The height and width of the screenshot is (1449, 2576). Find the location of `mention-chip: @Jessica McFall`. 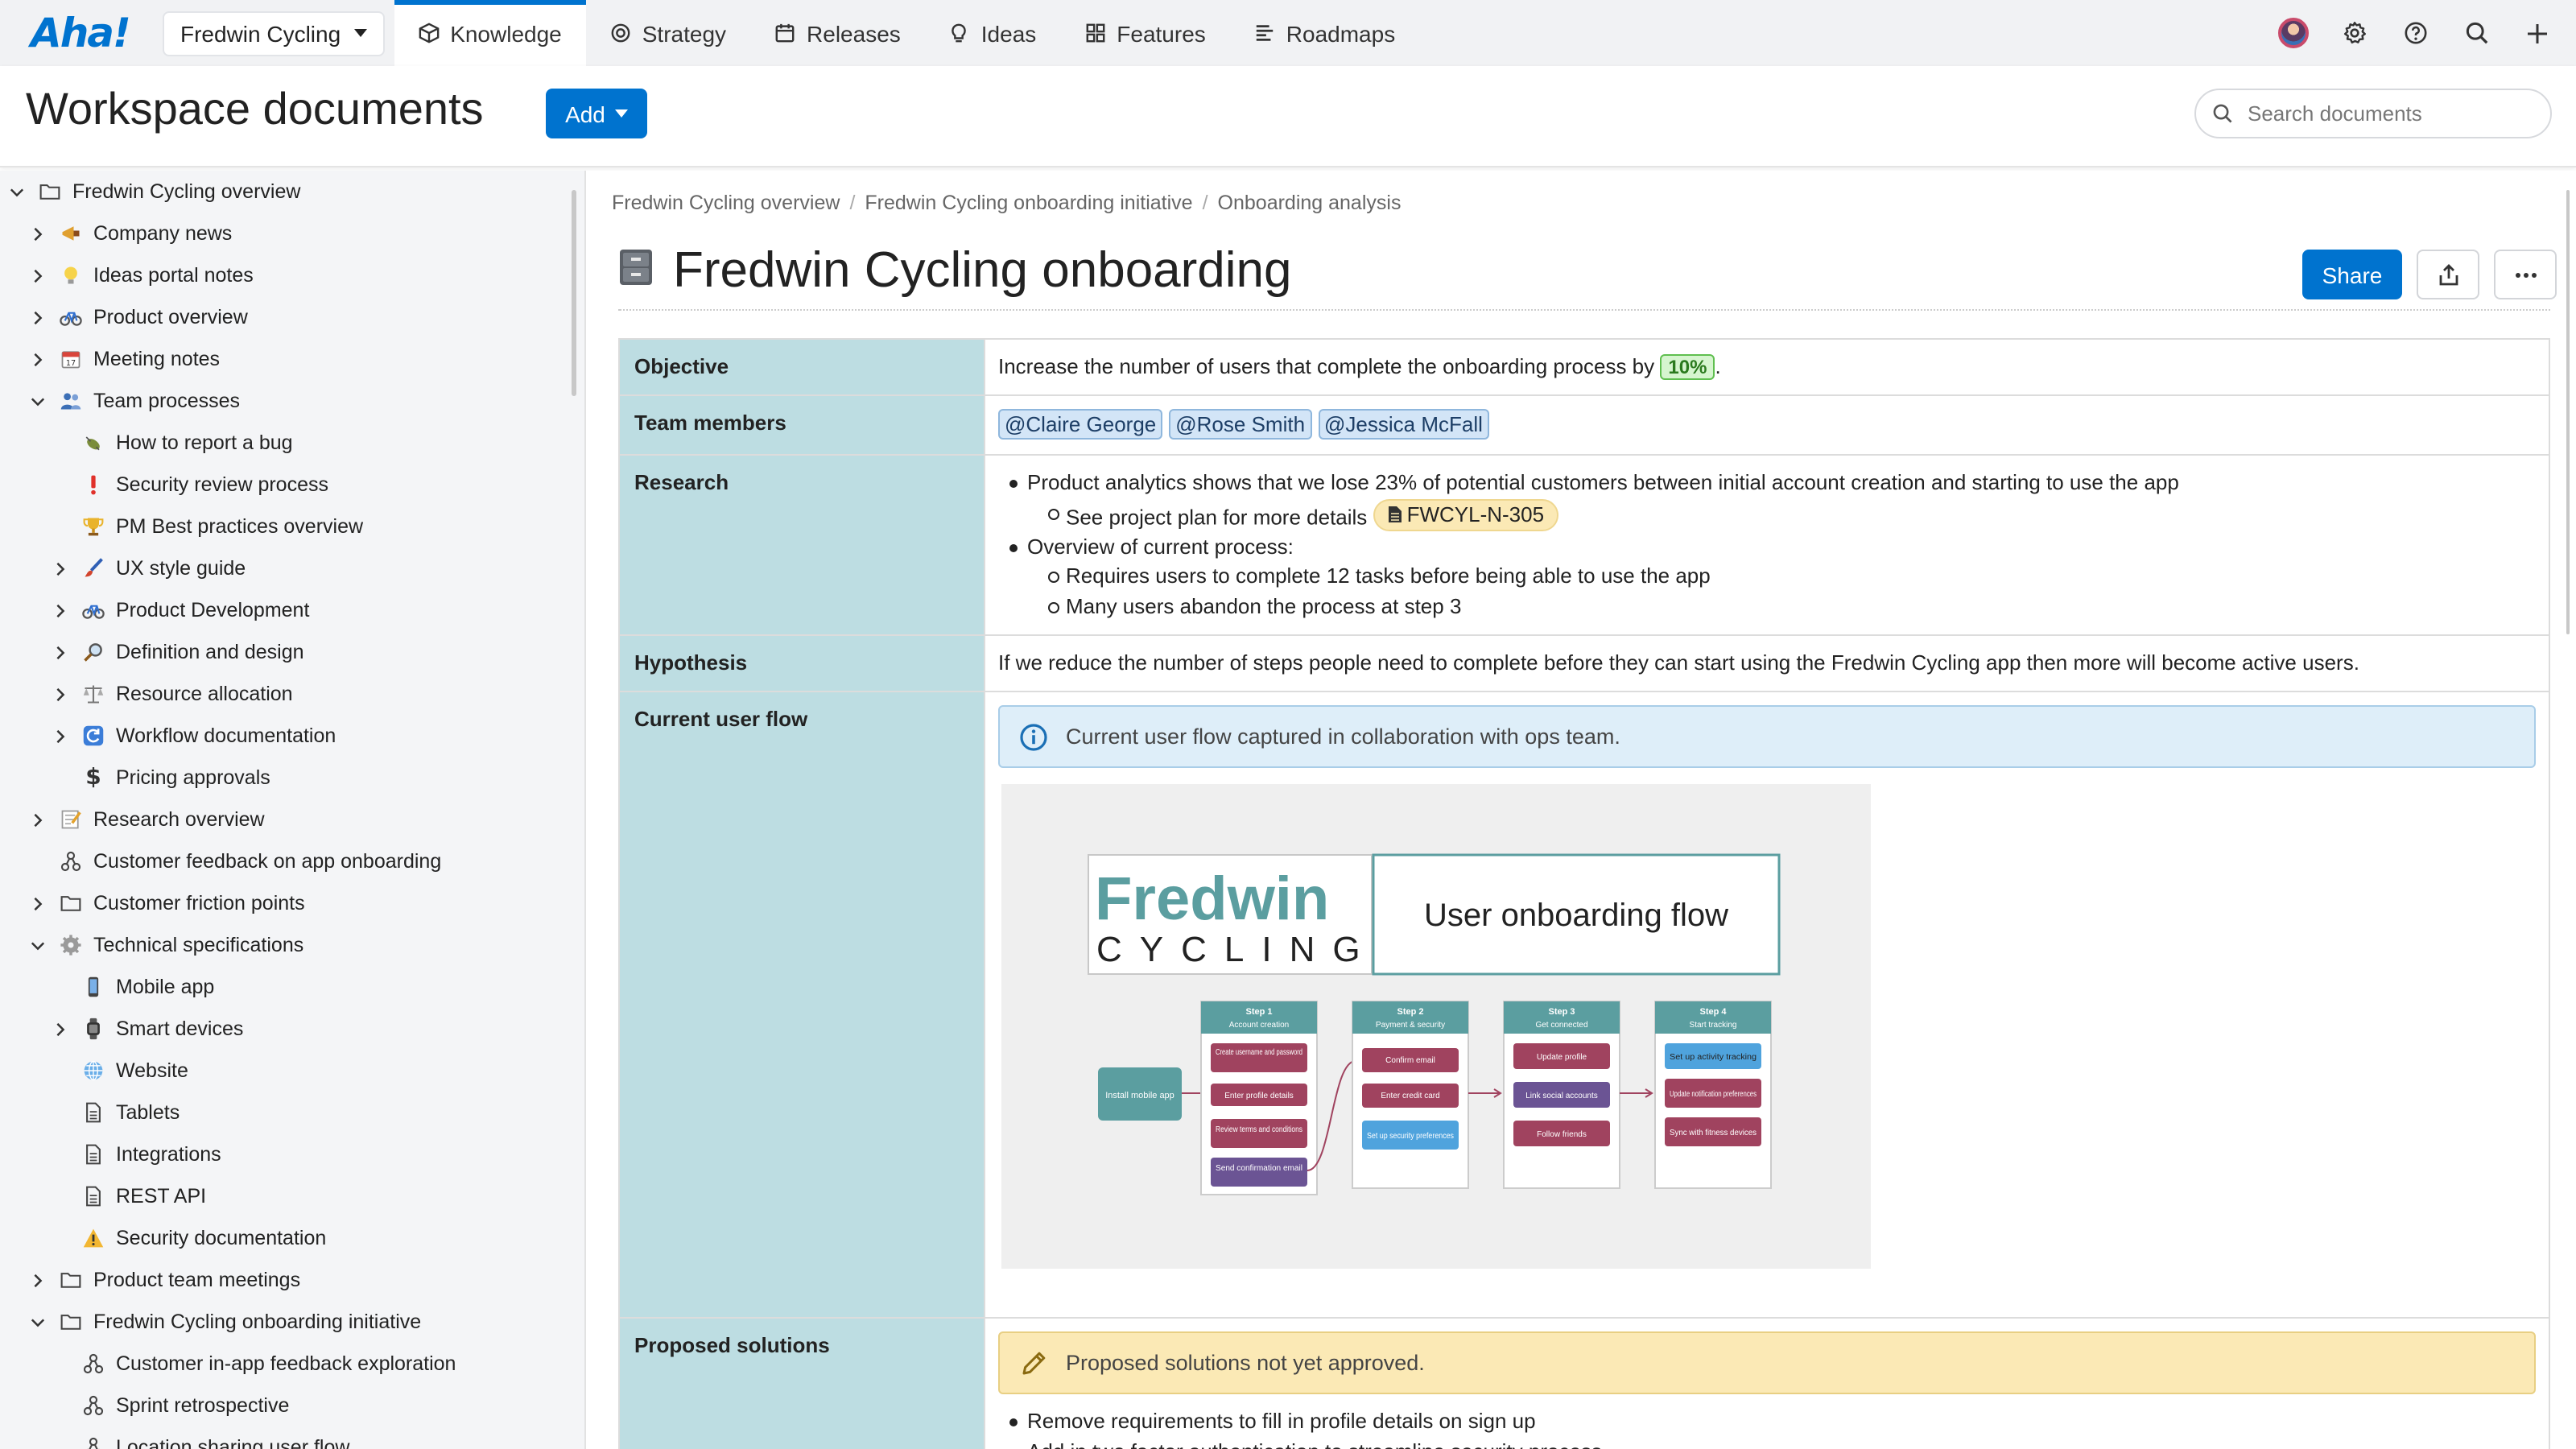

mention-chip: @Jessica McFall is located at coordinates (1403, 424).